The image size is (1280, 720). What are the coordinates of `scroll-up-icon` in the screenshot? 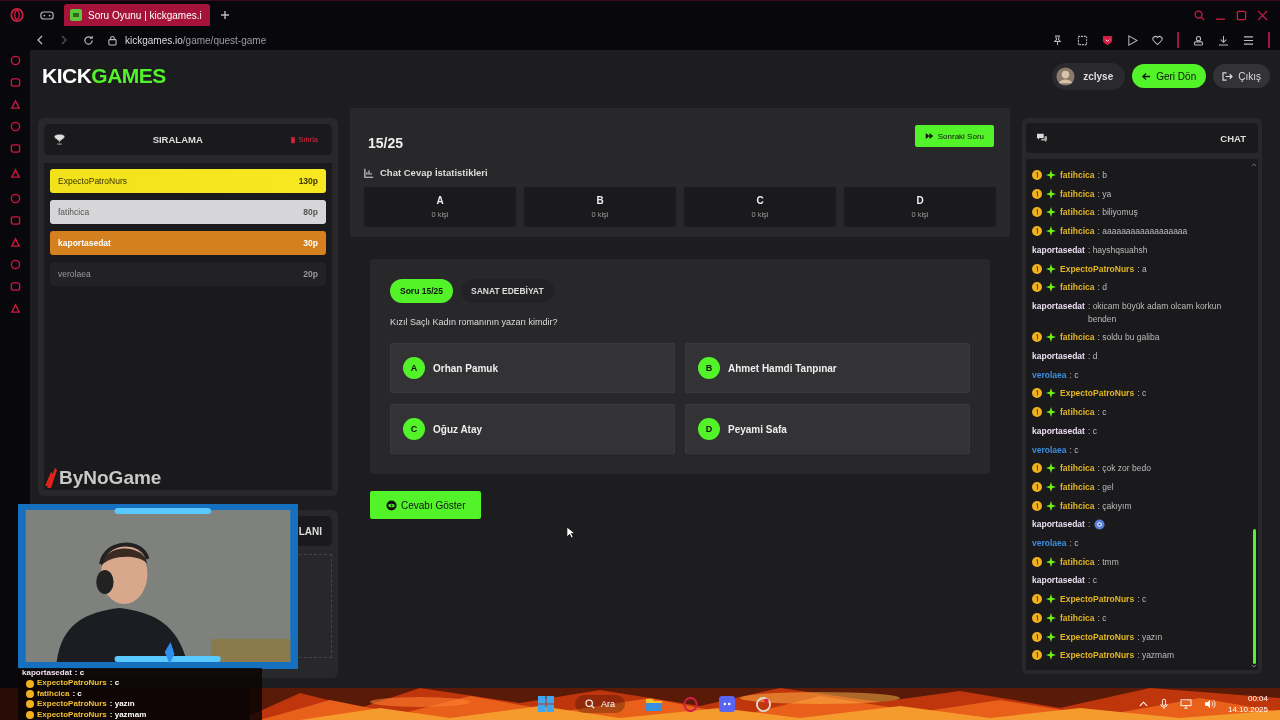 It's located at (1254, 165).